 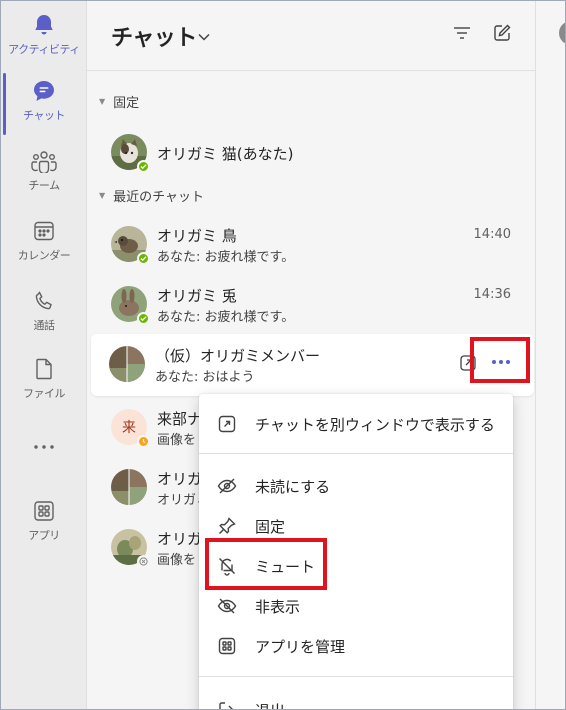 What do you see at coordinates (126, 103) in the screenshot?
I see `section-label: 固定` at bounding box center [126, 103].